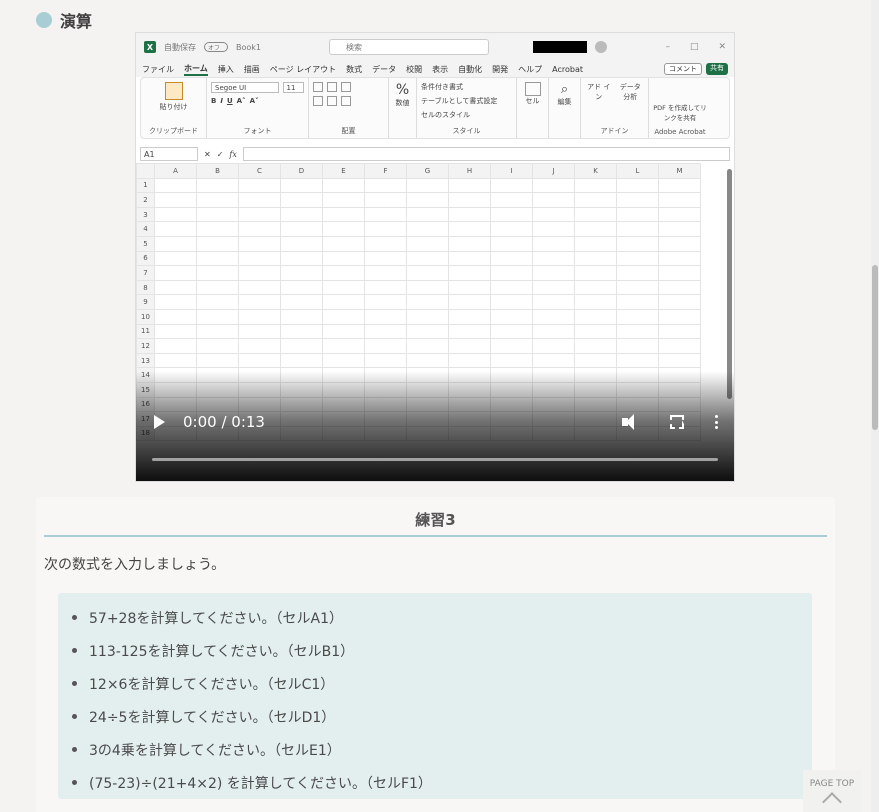 The image size is (879, 812). What do you see at coordinates (135, 565) in the screenshot?
I see `exercise-intro: 次の数式を入力しましょう。` at bounding box center [135, 565].